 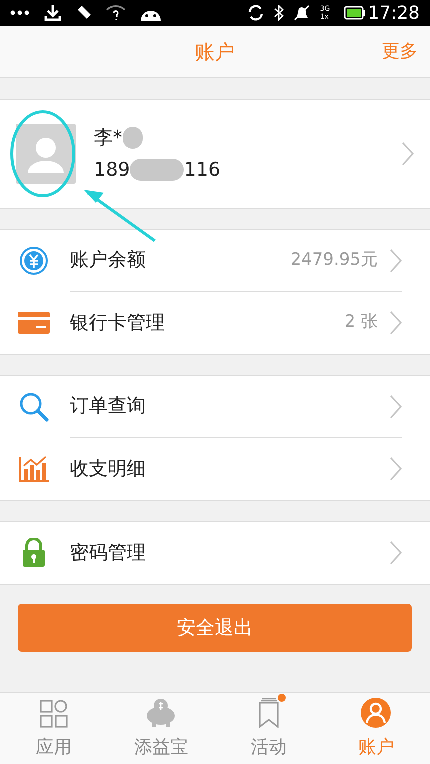 I want to click on avatar-icon, so click(x=46, y=154).